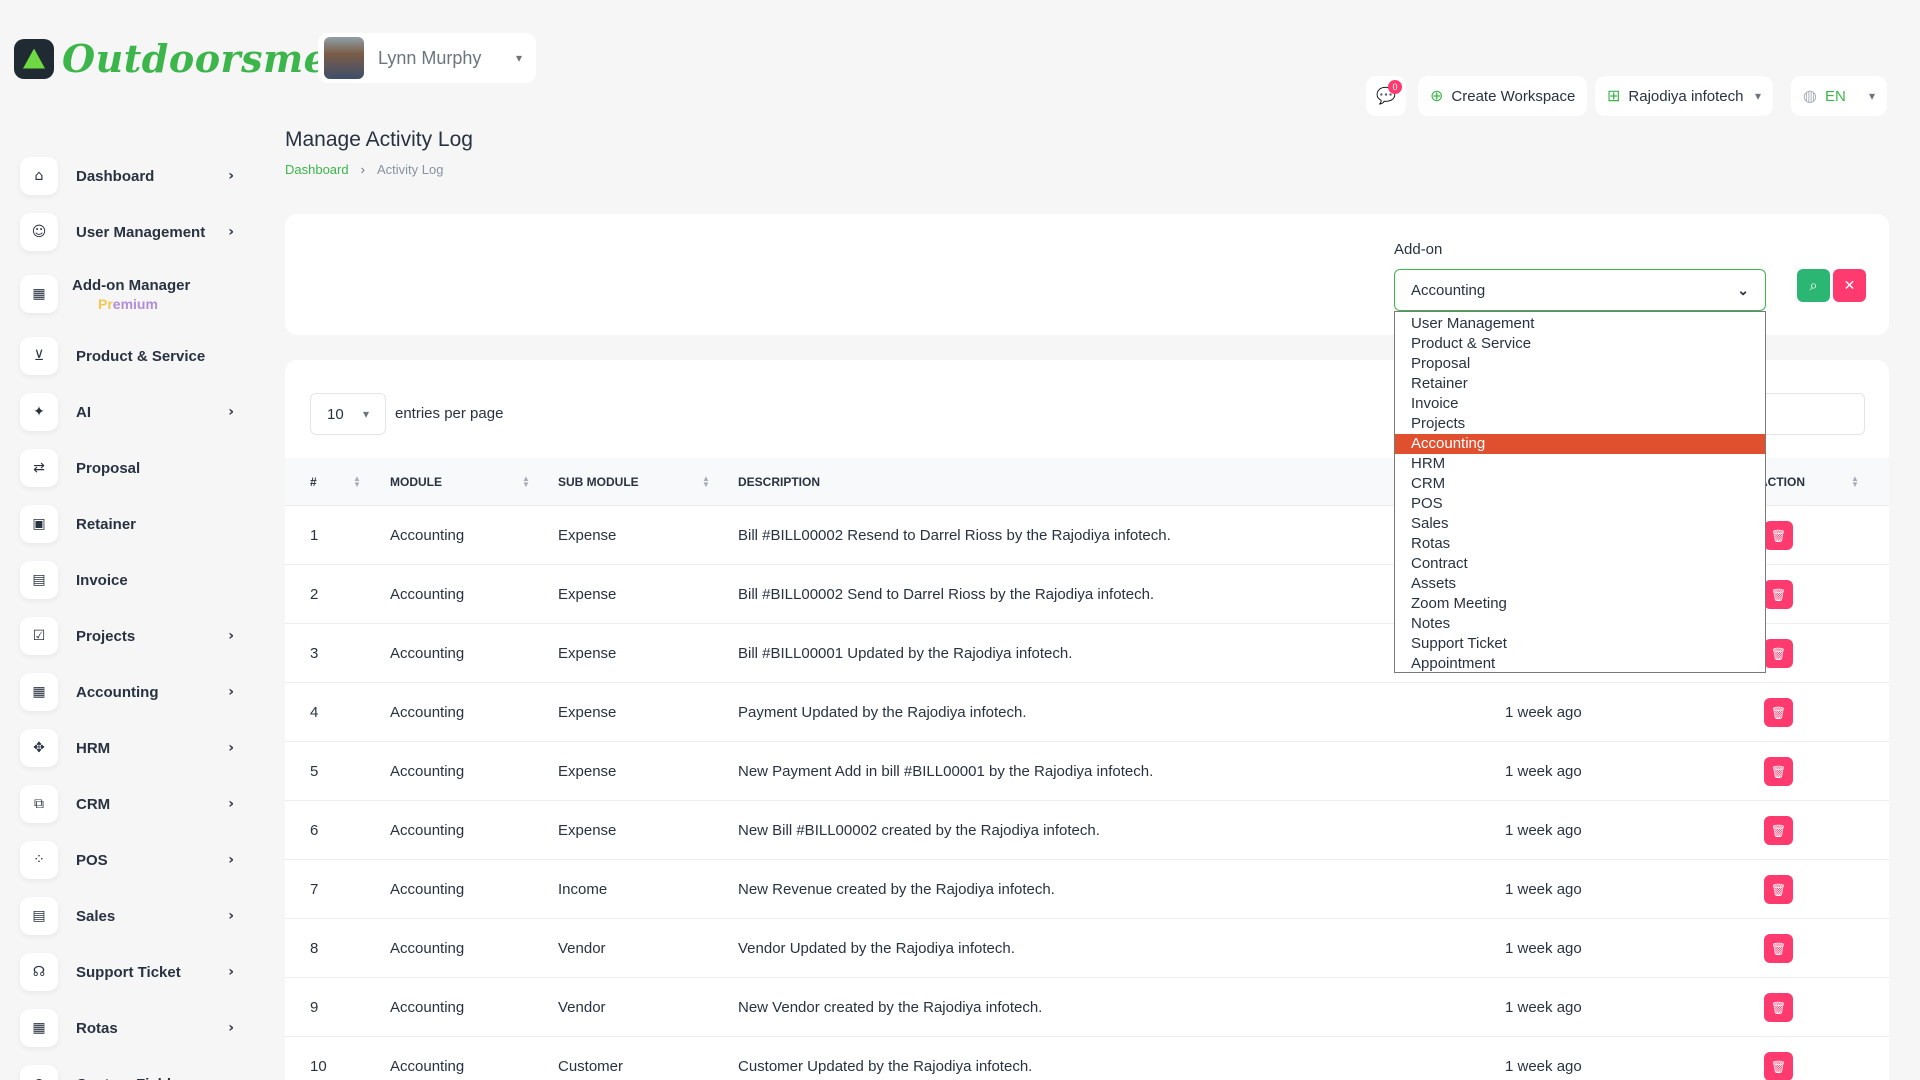 This screenshot has width=1920, height=1080. I want to click on language-switcher: ◍ EN ▾, so click(1839, 96).